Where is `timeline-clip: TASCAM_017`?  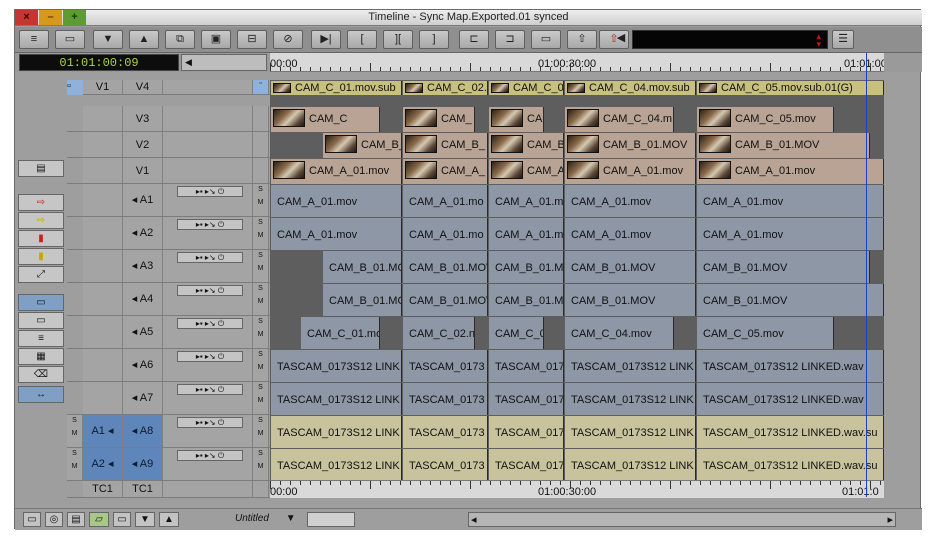
timeline-clip: TASCAM_017 is located at coordinates (526, 465).